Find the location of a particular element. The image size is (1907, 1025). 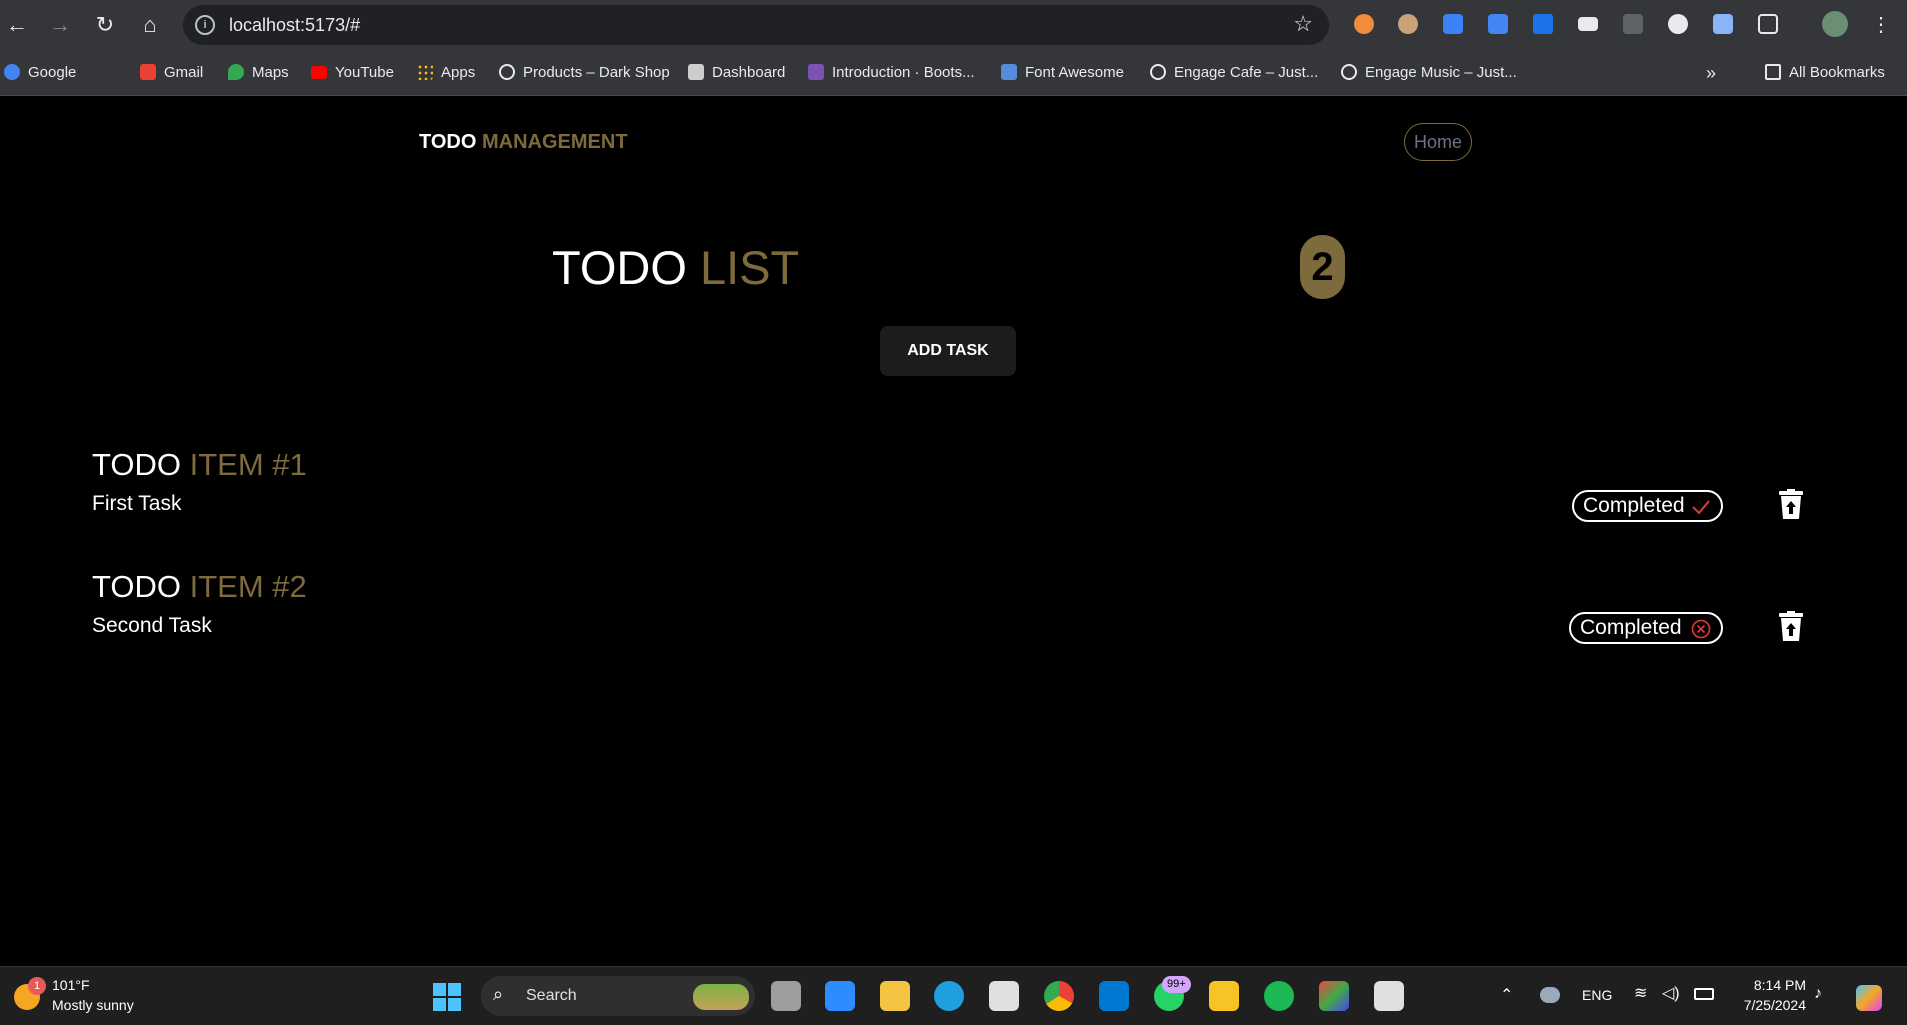

microsoft-store-icon is located at coordinates (1004, 996).